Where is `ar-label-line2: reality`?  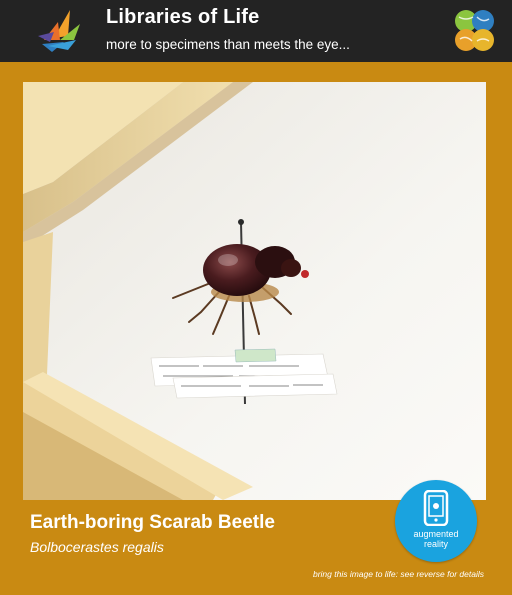 ar-label-line2: reality is located at coordinates (435, 544).